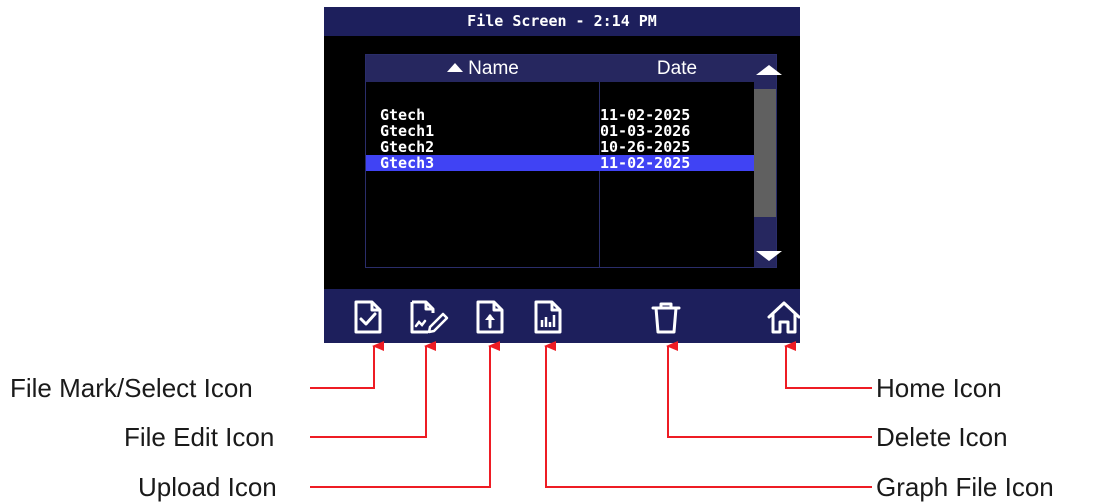 The height and width of the screenshot is (504, 1094). Describe the element at coordinates (199, 437) in the screenshot. I see `callout-file-edit: File Edit Icon` at that location.